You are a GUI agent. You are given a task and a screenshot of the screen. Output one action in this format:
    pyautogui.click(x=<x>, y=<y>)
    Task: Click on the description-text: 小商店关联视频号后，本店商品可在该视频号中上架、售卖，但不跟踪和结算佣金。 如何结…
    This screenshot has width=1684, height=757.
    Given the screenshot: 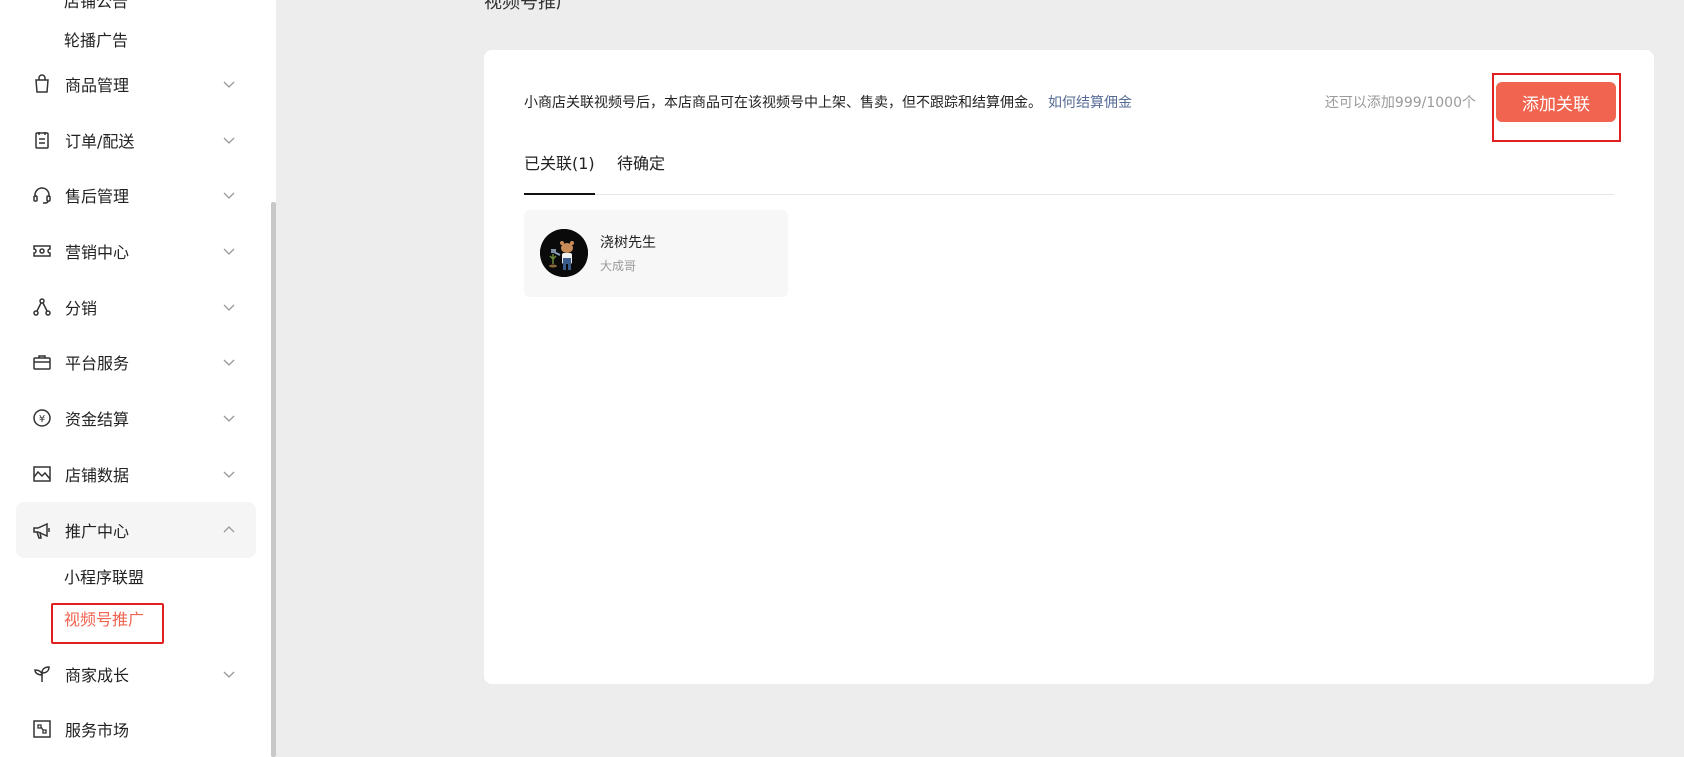 What is the action you would take?
    pyautogui.click(x=828, y=102)
    